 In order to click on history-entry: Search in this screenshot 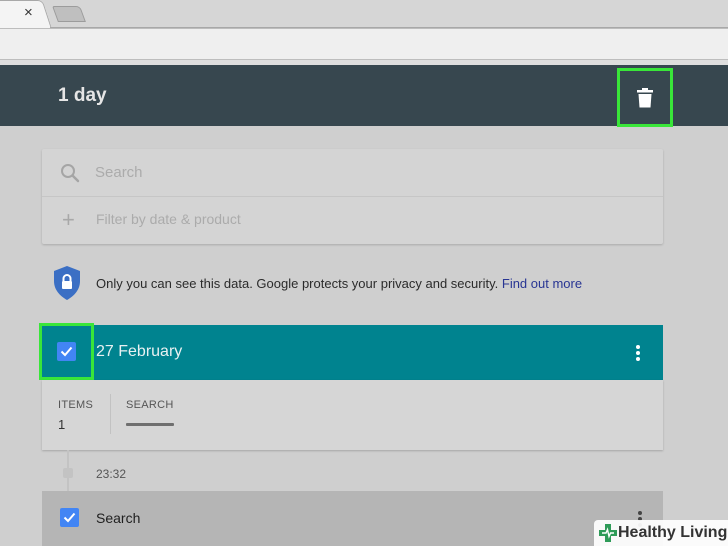, I will do `click(352, 518)`.